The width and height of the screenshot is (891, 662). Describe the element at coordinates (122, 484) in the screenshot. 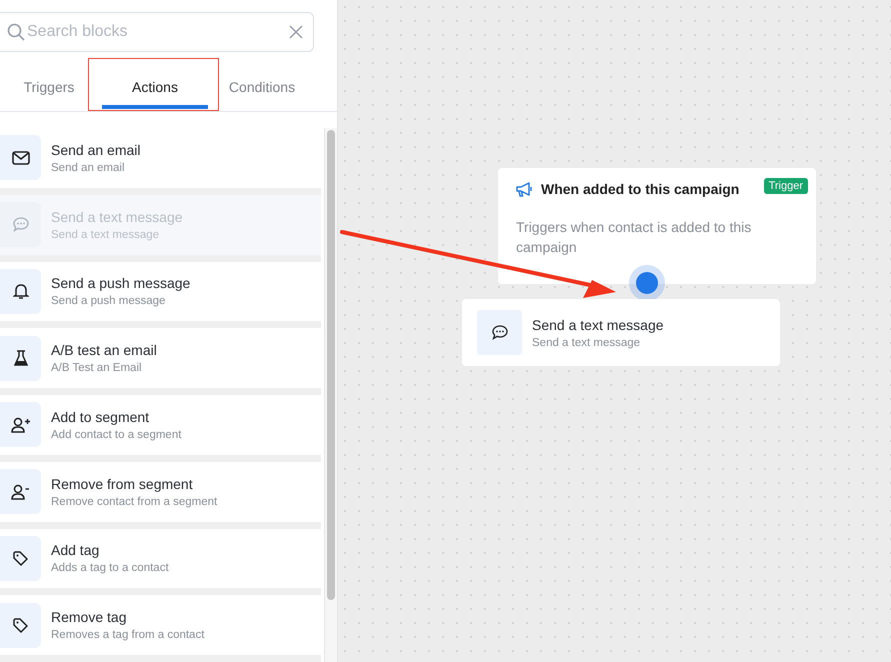

I see `block-title: Remove from segment` at that location.